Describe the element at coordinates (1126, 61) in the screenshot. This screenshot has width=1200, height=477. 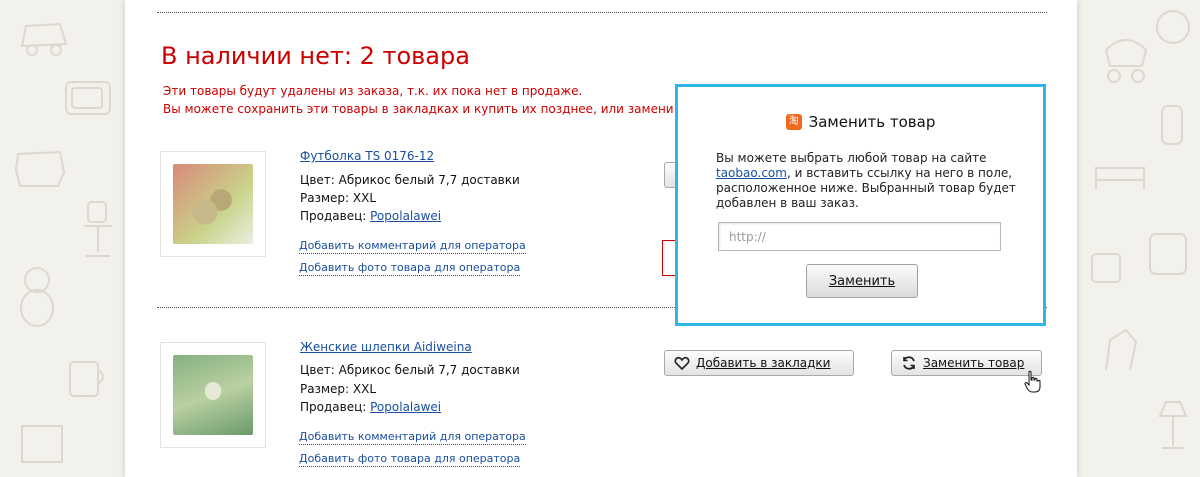
I see `stroller-doodle-icon` at that location.